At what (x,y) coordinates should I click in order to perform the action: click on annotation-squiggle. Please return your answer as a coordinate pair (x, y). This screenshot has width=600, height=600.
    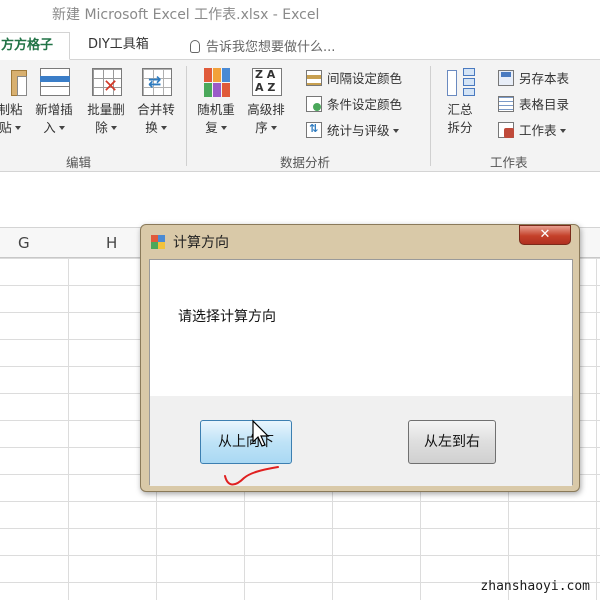
    Looking at the image, I should click on (251, 476).